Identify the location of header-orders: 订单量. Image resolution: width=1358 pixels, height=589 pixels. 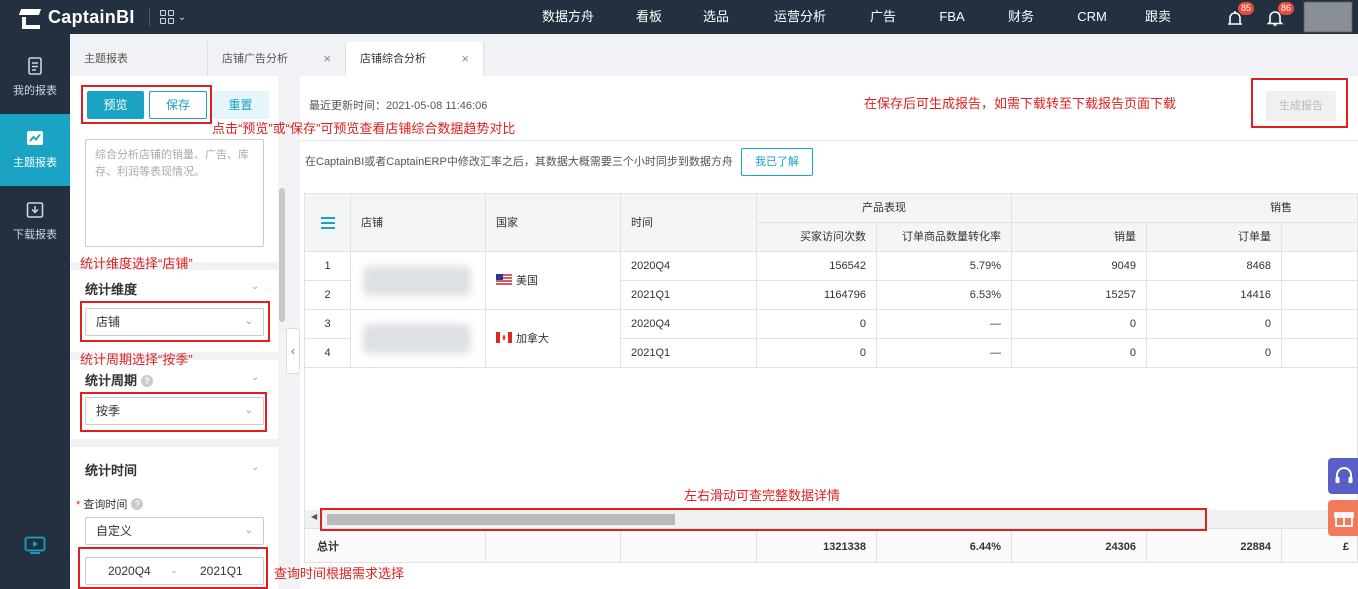
(1214, 237).